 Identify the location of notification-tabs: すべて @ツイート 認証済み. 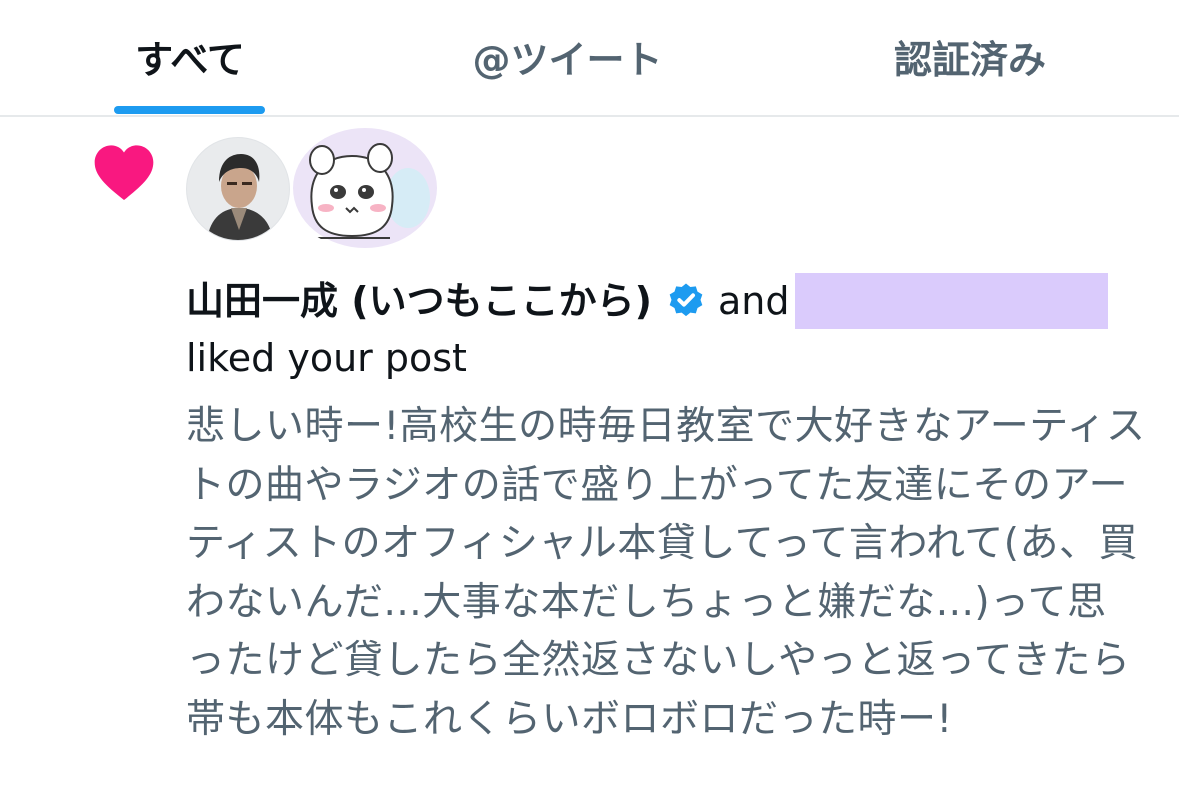
(589, 58).